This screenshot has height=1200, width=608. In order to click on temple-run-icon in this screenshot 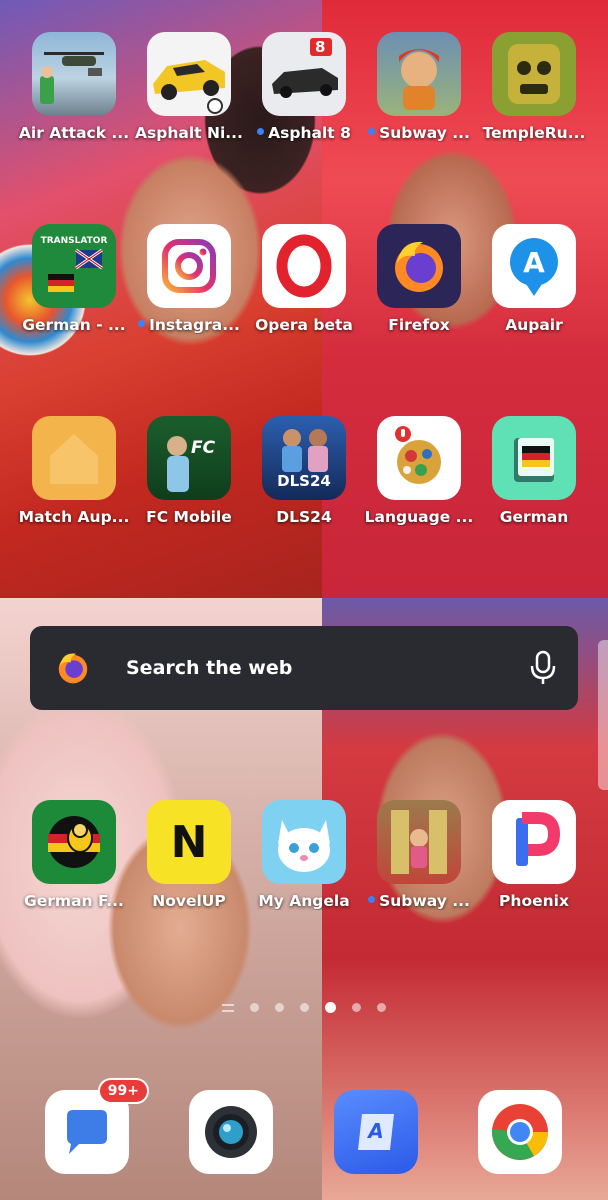, I will do `click(534, 74)`.